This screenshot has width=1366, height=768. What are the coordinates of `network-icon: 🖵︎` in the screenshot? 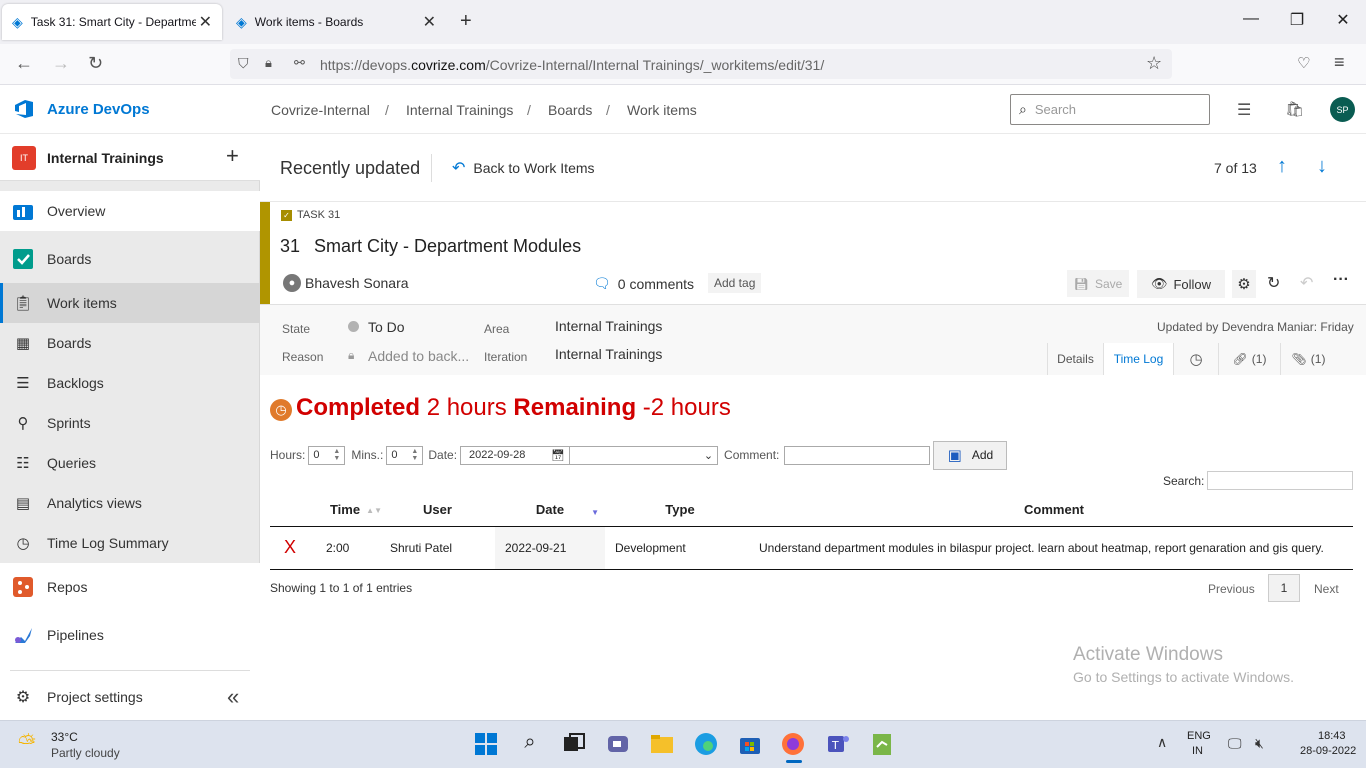 It's located at (1235, 743).